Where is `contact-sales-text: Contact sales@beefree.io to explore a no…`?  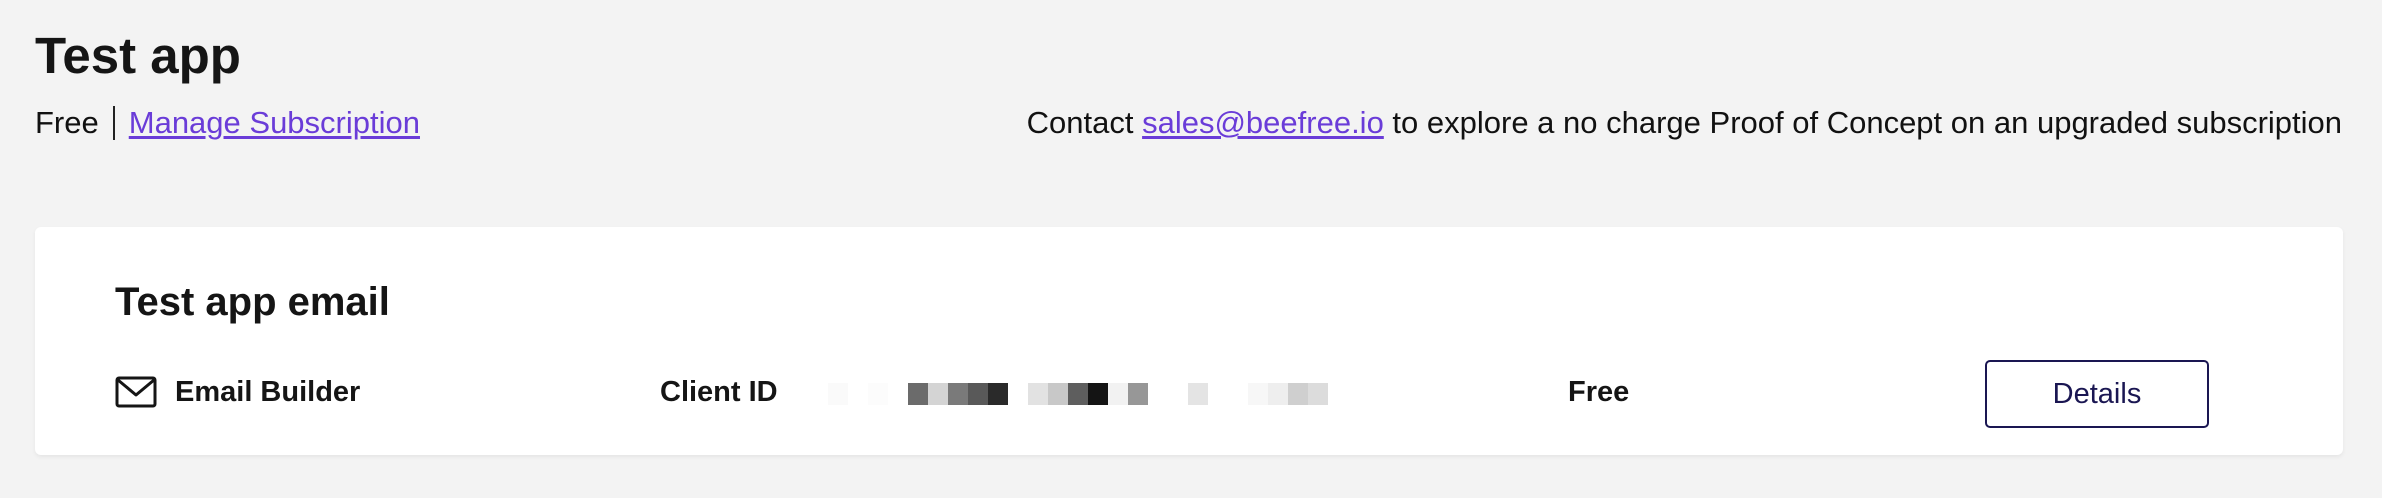
contact-sales-text: Contact sales@beefree.io to explore a no… is located at coordinates (1684, 123).